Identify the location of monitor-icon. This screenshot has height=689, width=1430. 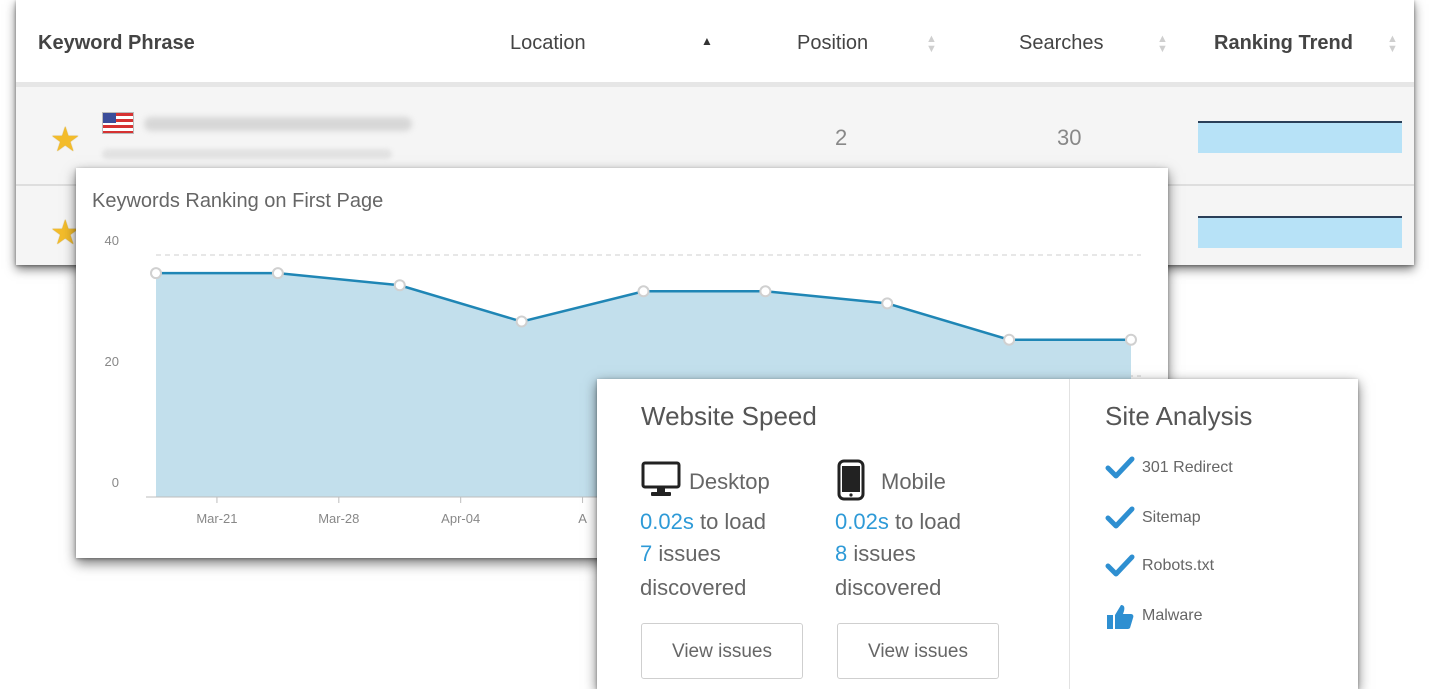
(661, 478).